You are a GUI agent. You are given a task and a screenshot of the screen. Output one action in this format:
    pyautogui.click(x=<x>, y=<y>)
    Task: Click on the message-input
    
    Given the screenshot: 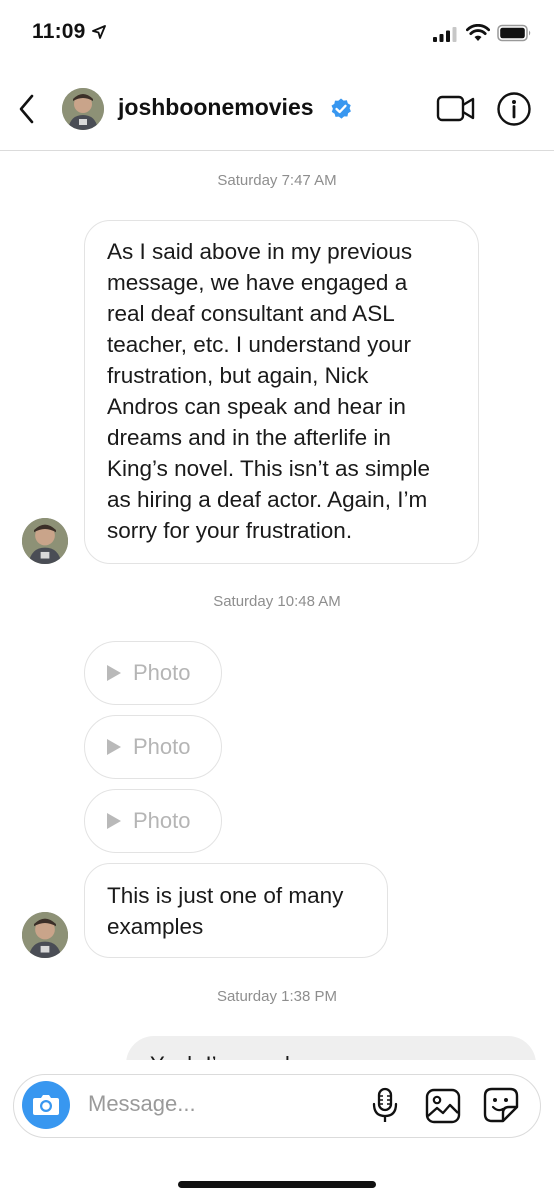 What is the action you would take?
    pyautogui.click(x=213, y=1104)
    